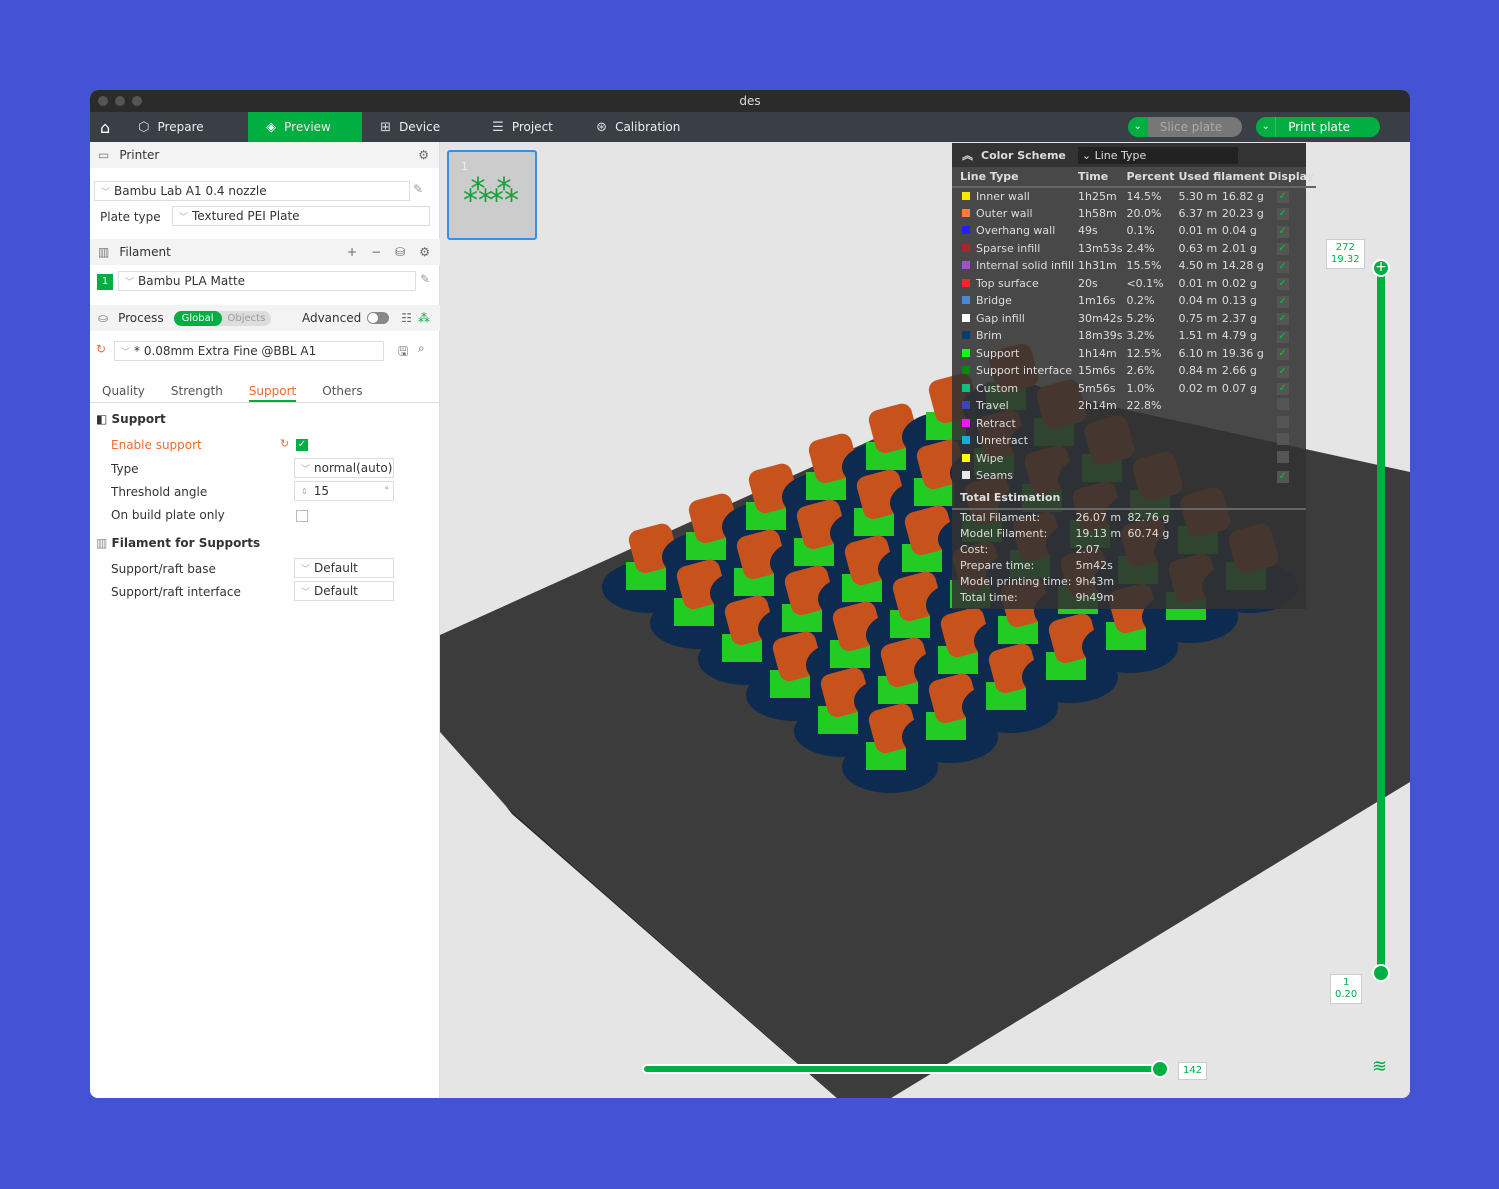 This screenshot has height=1189, width=1499. I want to click on total-row: Model printing time: 9h43m, so click(1129, 582).